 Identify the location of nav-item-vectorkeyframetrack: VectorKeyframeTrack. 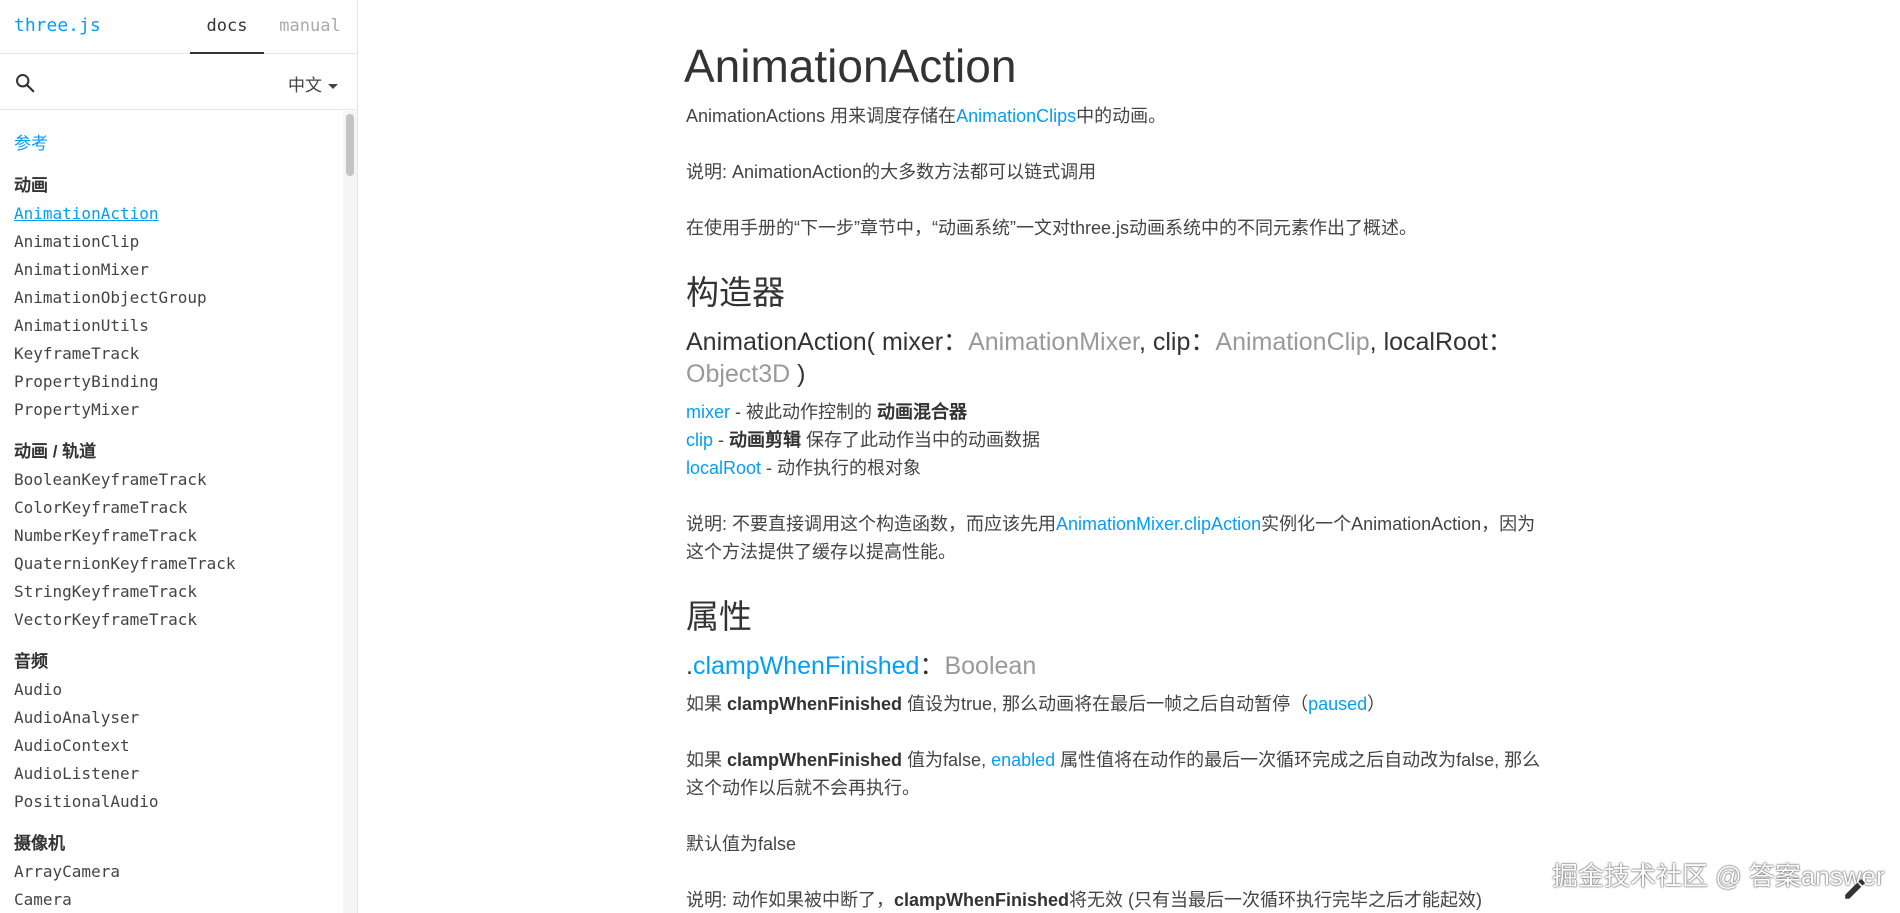
(174, 620).